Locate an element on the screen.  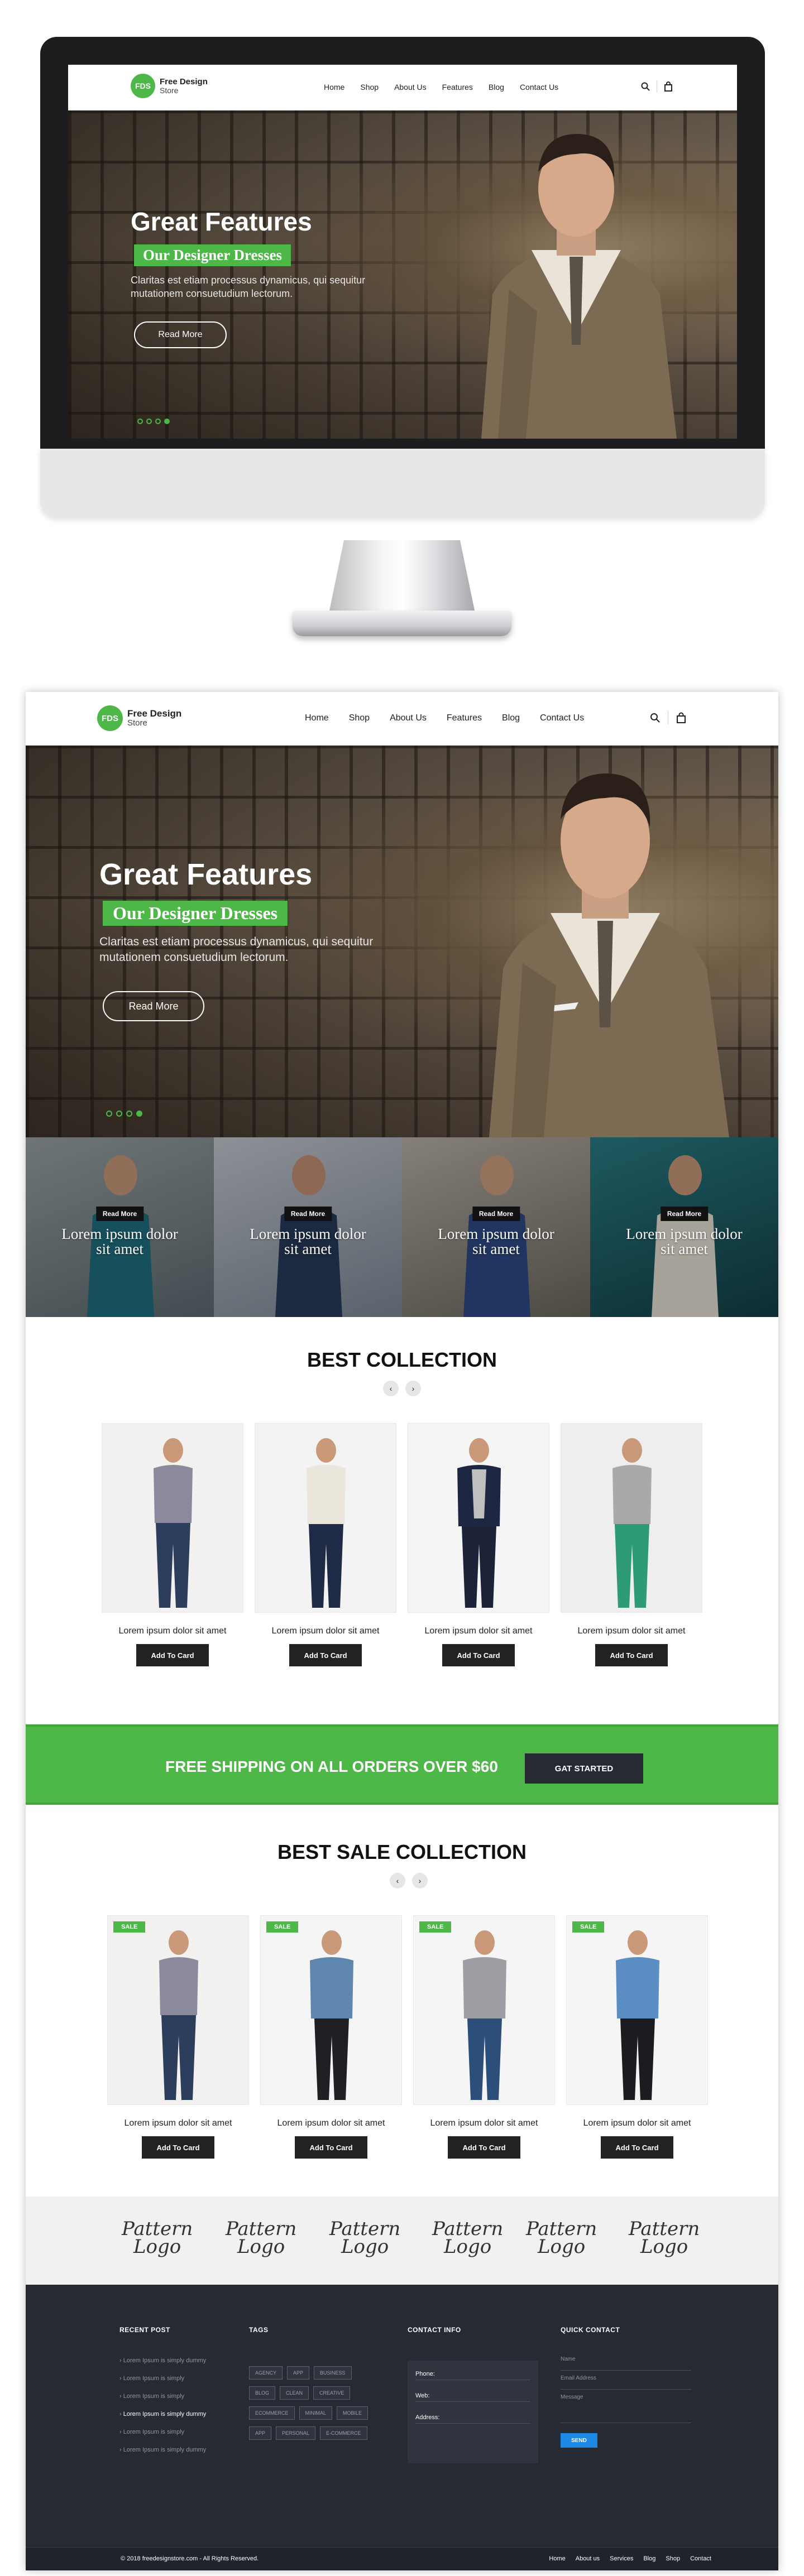
tag-item: CREATIVE is located at coordinates (332, 2393).